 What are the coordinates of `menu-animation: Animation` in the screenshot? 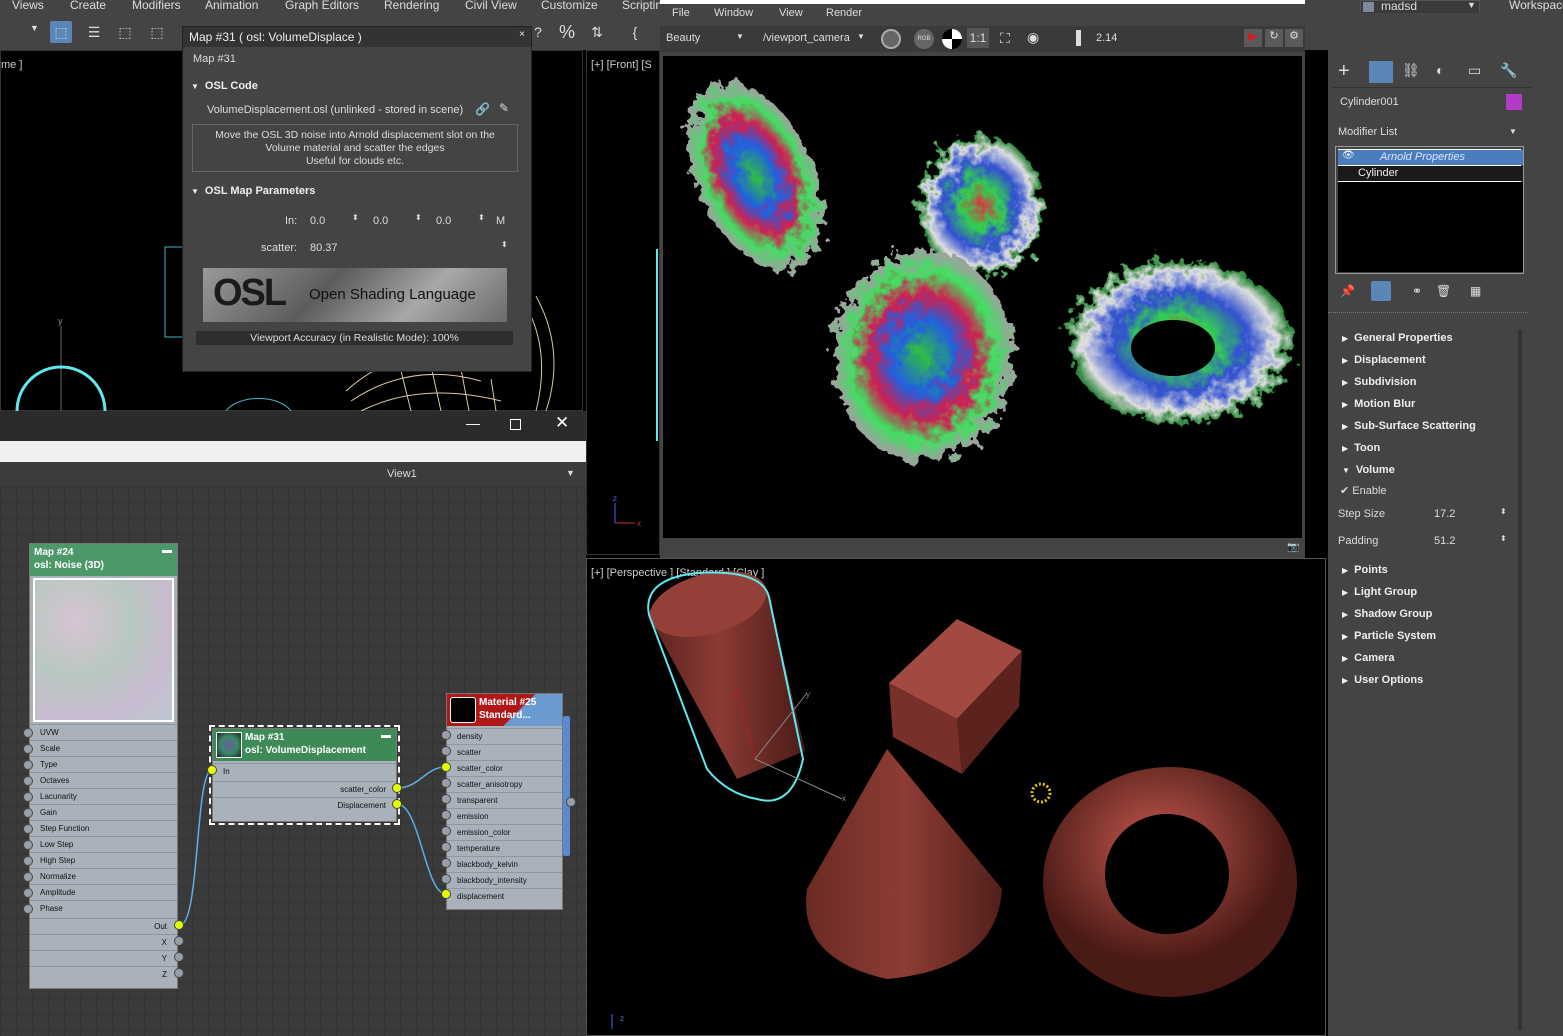 It's located at (231, 6).